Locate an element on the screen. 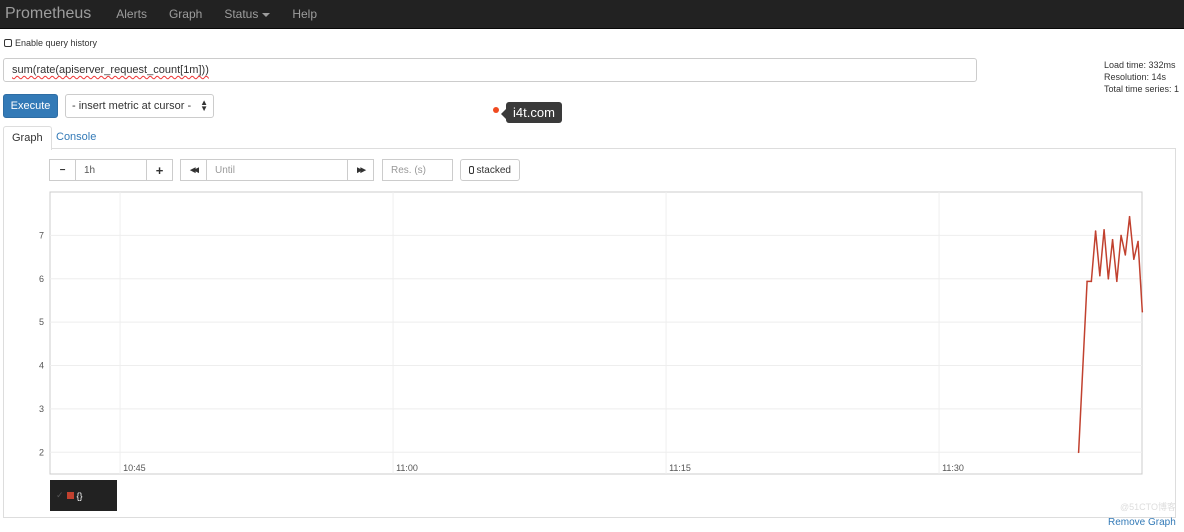 The image size is (1184, 532). x-tick-label: 10:45 is located at coordinates (134, 468).